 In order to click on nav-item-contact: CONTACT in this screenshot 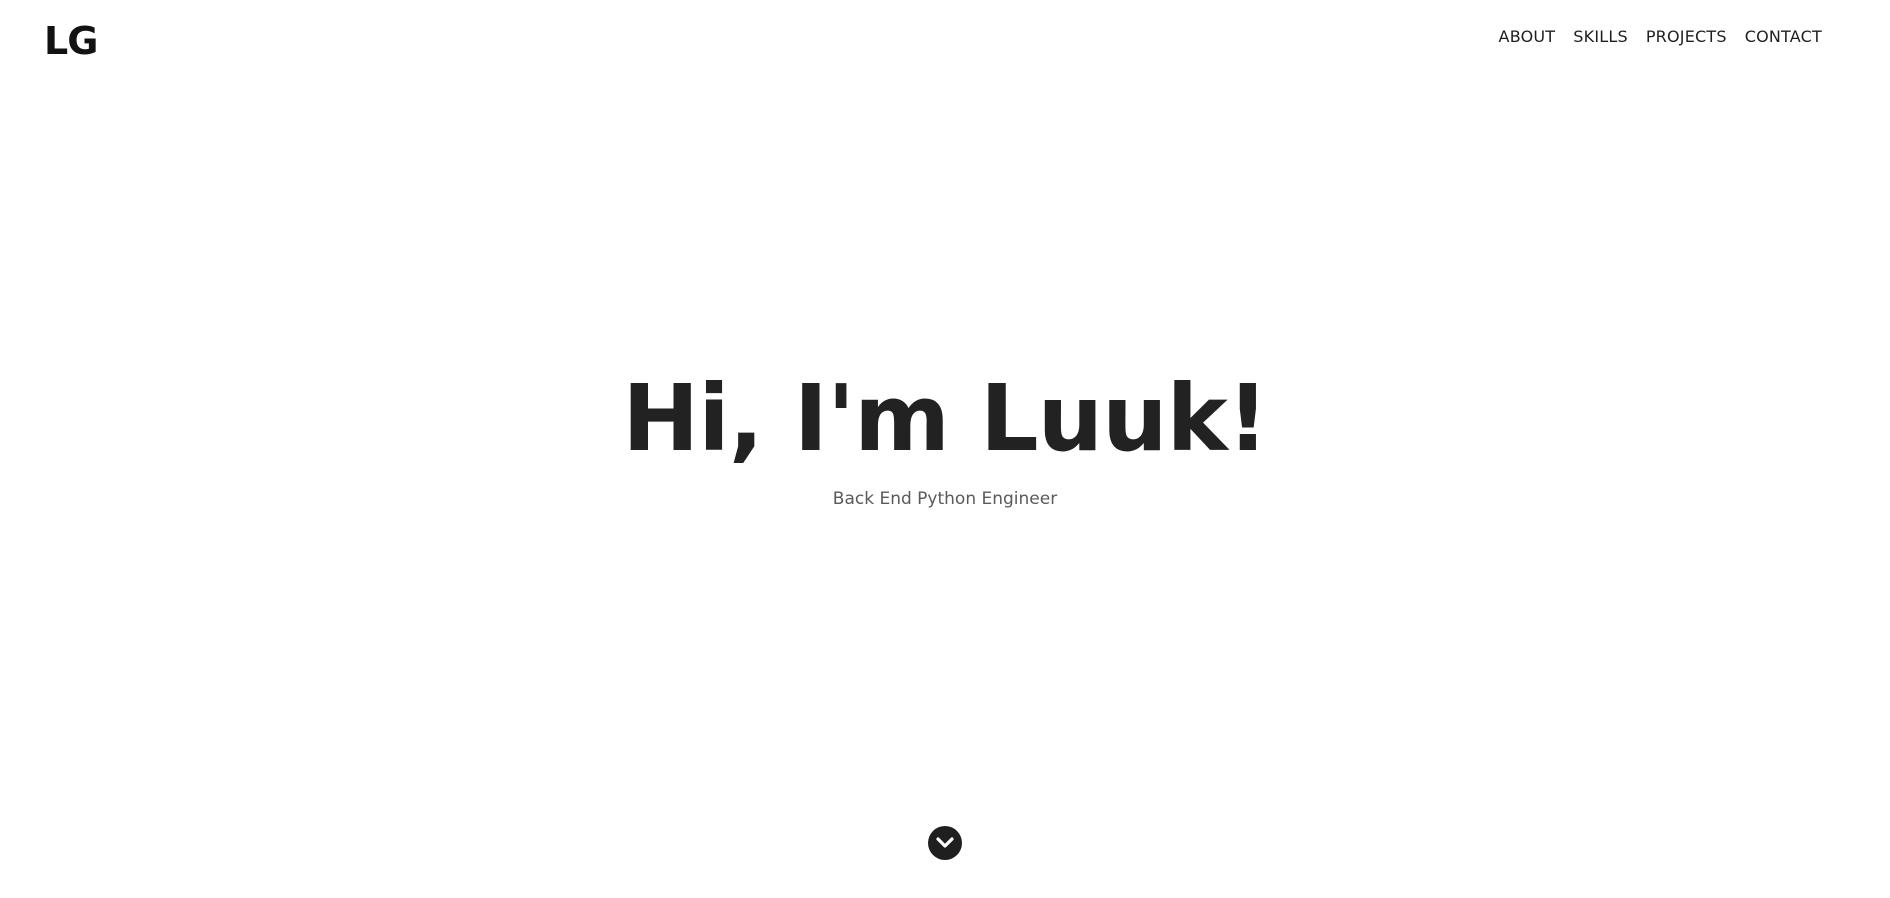, I will do `click(1783, 37)`.